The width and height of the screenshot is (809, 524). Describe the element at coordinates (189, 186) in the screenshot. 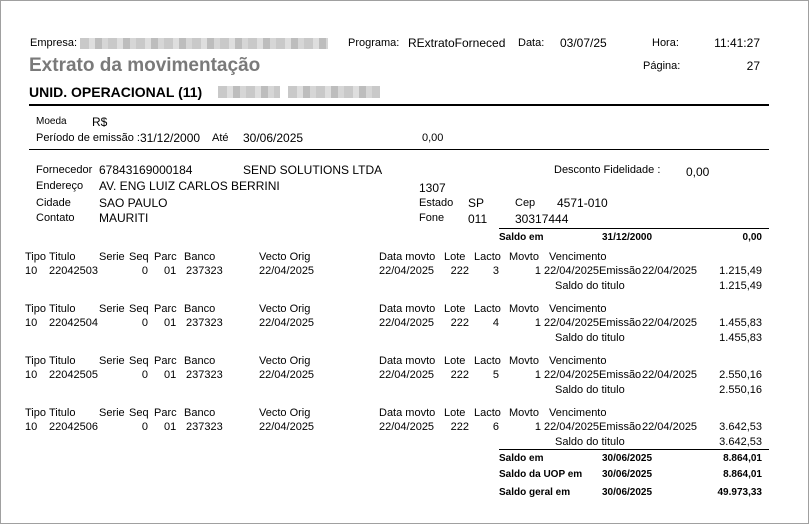

I see `endereco-value: AV. ENG LUIZ CARLOS BERRINI` at that location.